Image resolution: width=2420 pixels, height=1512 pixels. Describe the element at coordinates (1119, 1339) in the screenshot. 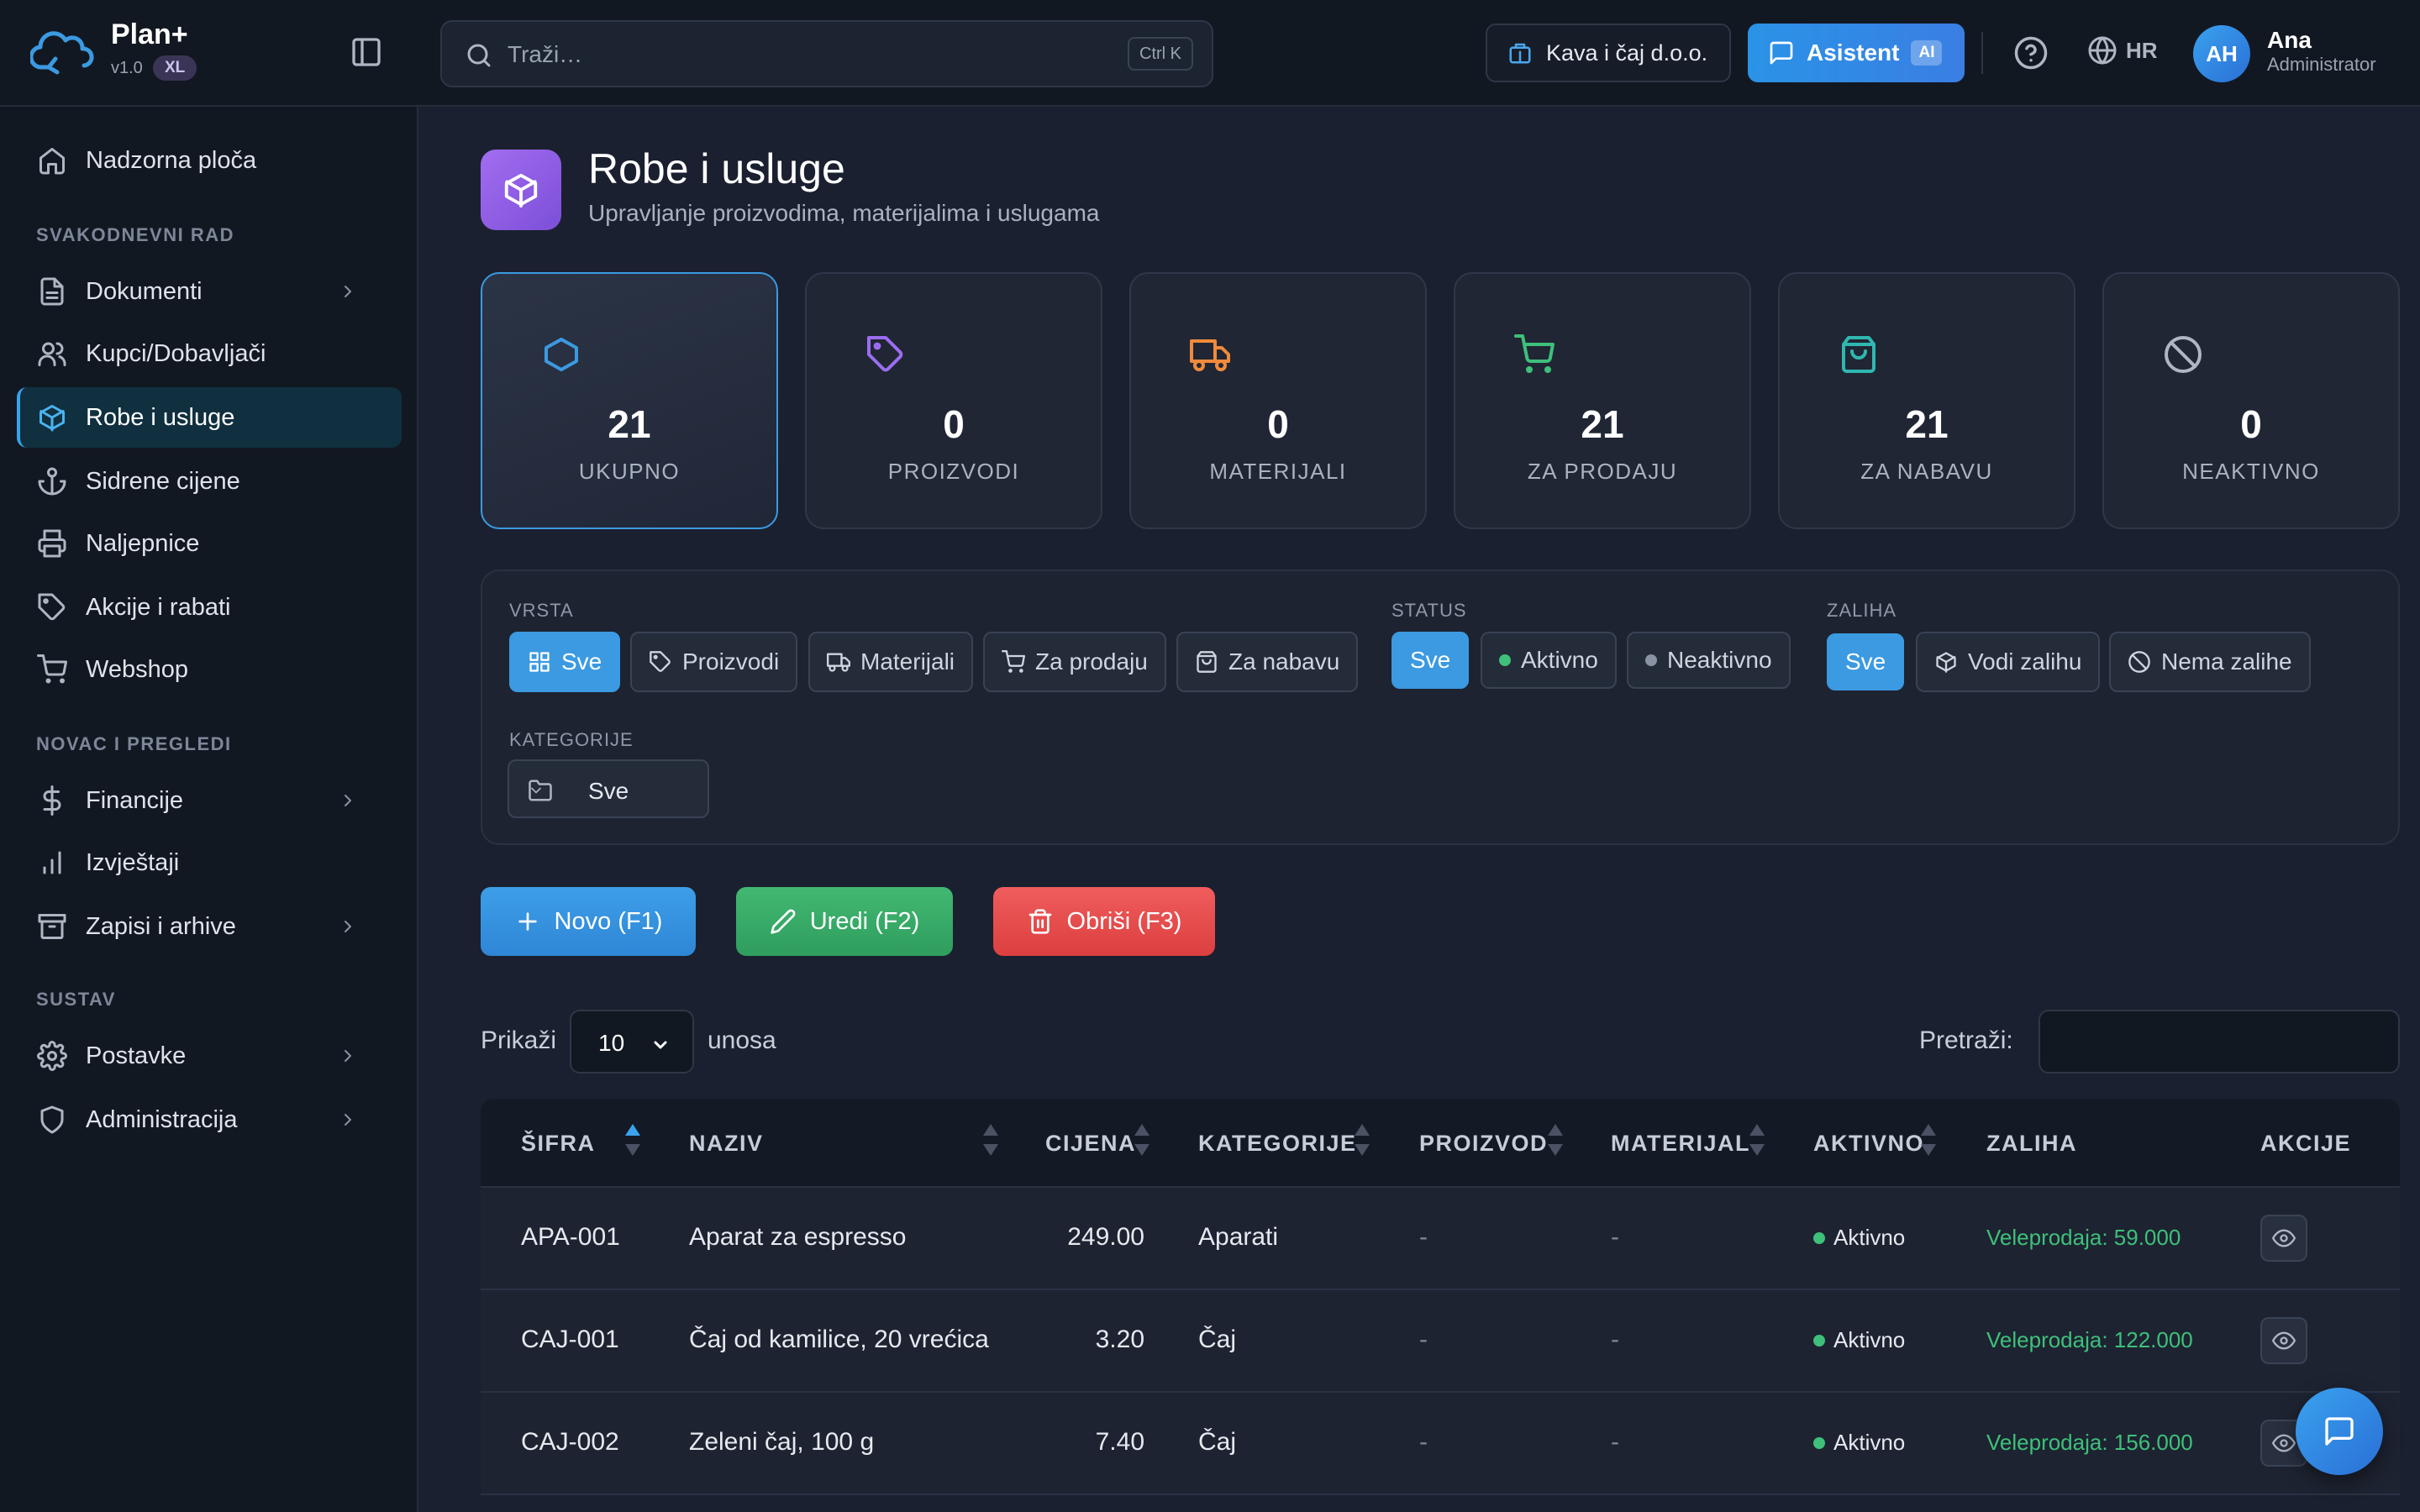

I see `cell-price: 3.20` at that location.